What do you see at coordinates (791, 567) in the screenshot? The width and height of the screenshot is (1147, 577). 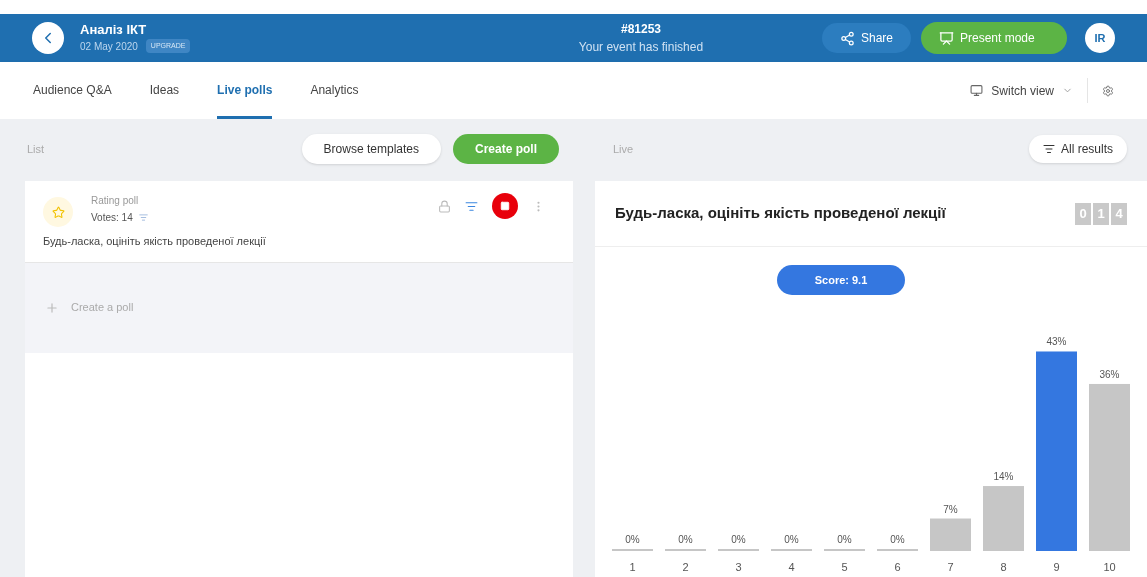 I see `category-label: 4` at bounding box center [791, 567].